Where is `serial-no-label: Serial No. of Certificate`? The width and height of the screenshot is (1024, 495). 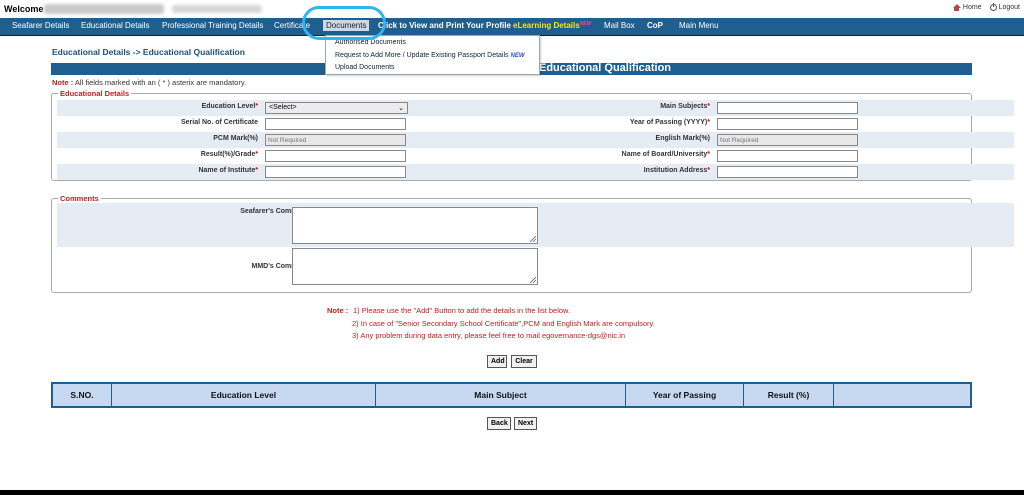 serial-no-label: Serial No. of Certificate is located at coordinates (219, 122).